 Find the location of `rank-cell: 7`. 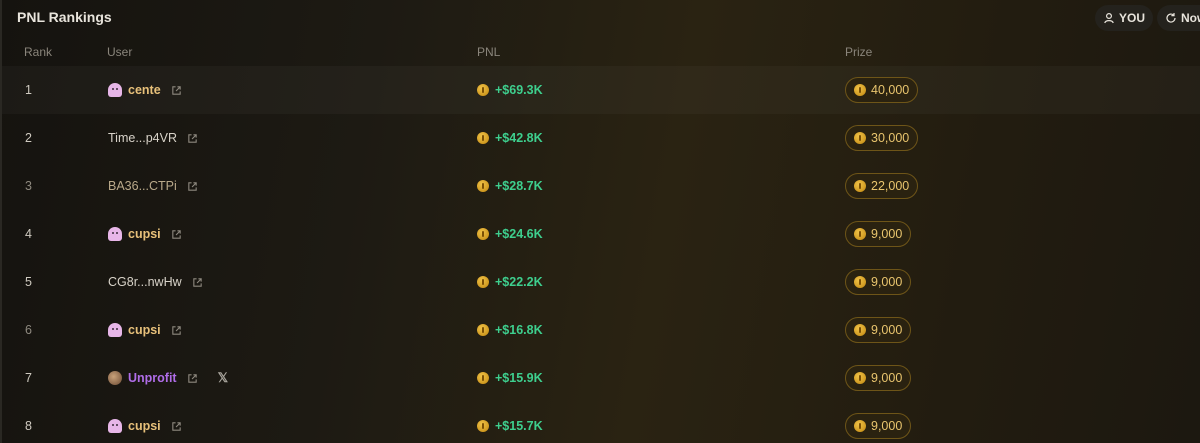

rank-cell: 7 is located at coordinates (28, 378).